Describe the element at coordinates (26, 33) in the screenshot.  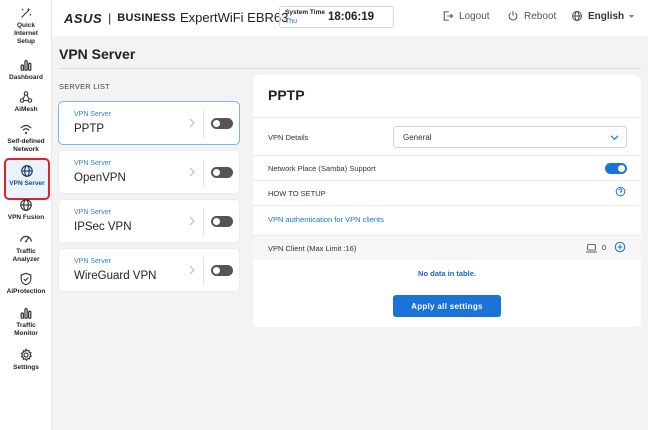
I see `sidebar-item-label: Quick Internet Setup` at that location.